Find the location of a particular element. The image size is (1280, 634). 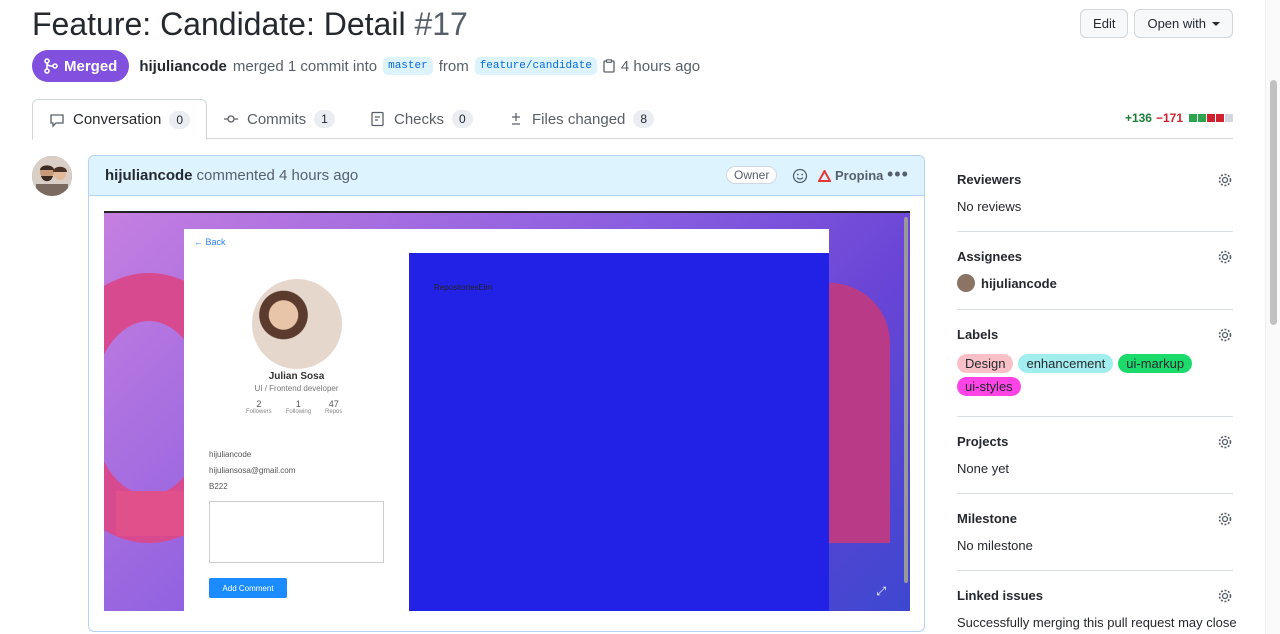

propina-label: Propina is located at coordinates (859, 175).